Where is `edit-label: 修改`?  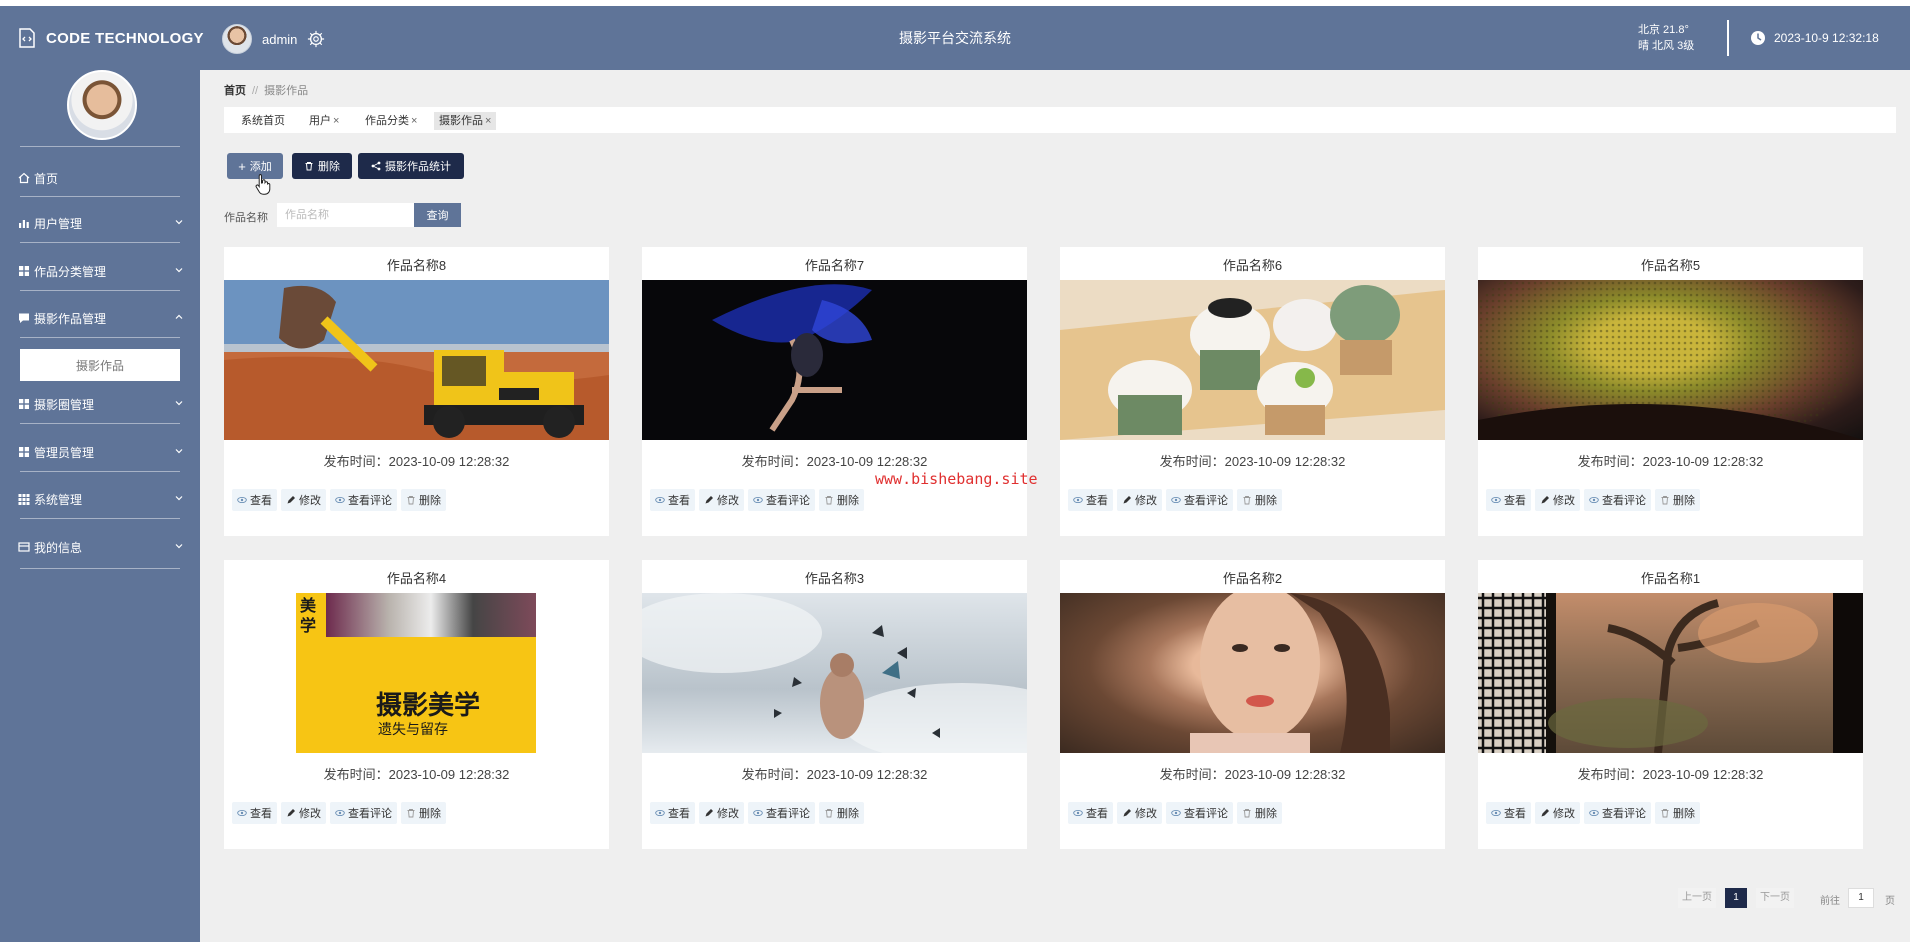
edit-label: 修改 is located at coordinates (728, 501).